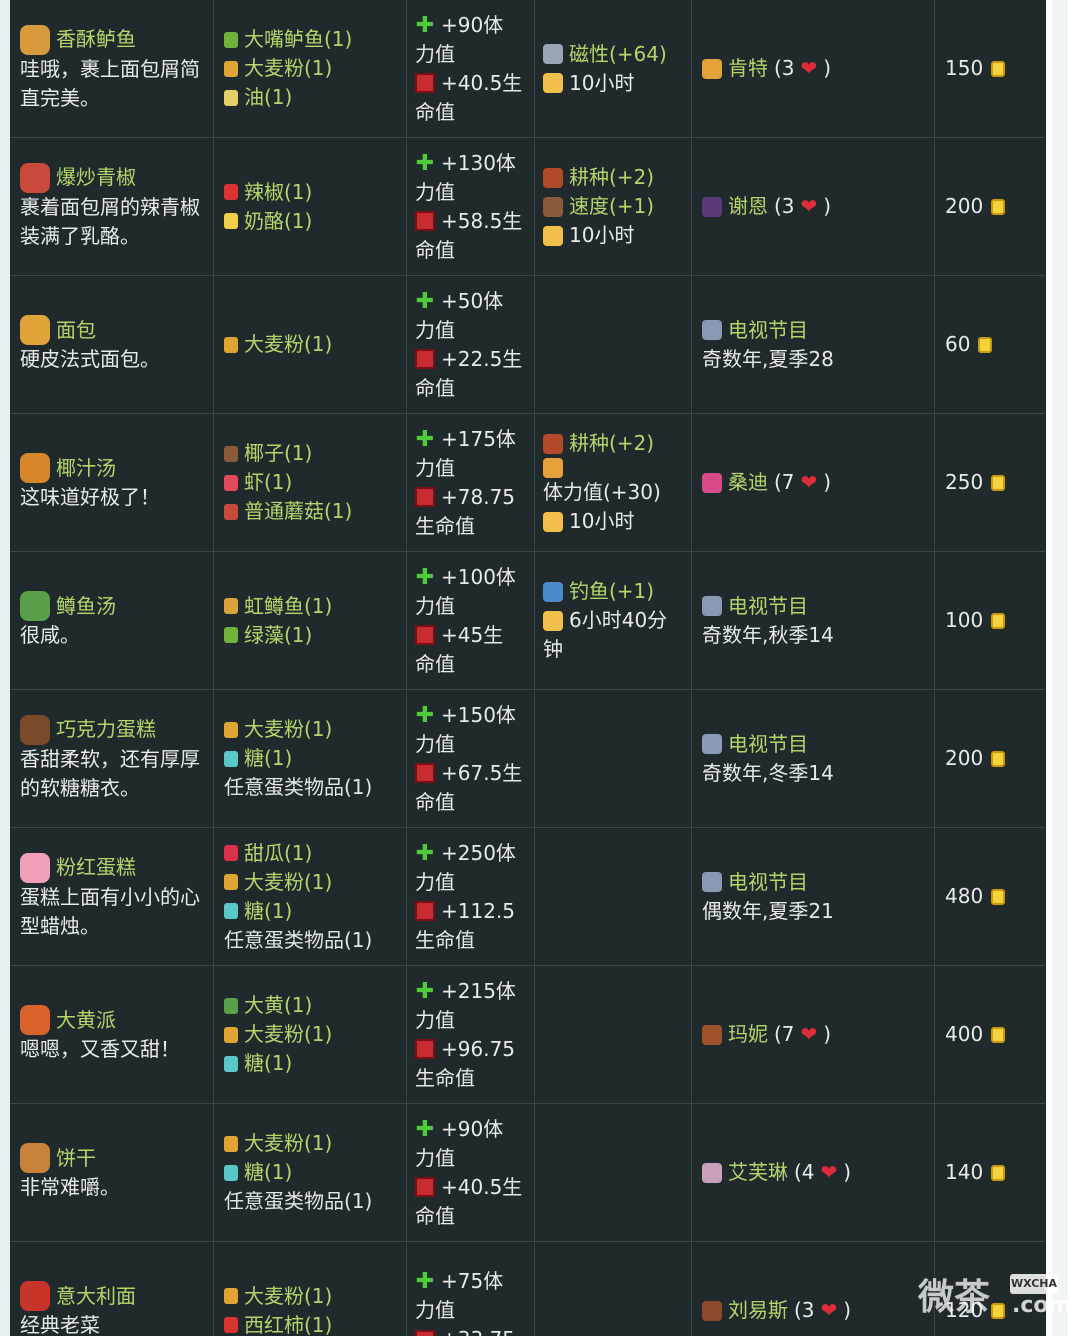  What do you see at coordinates (100, 1049) in the screenshot?
I see `dish-description: 嗯嗯，又香又甜！` at bounding box center [100, 1049].